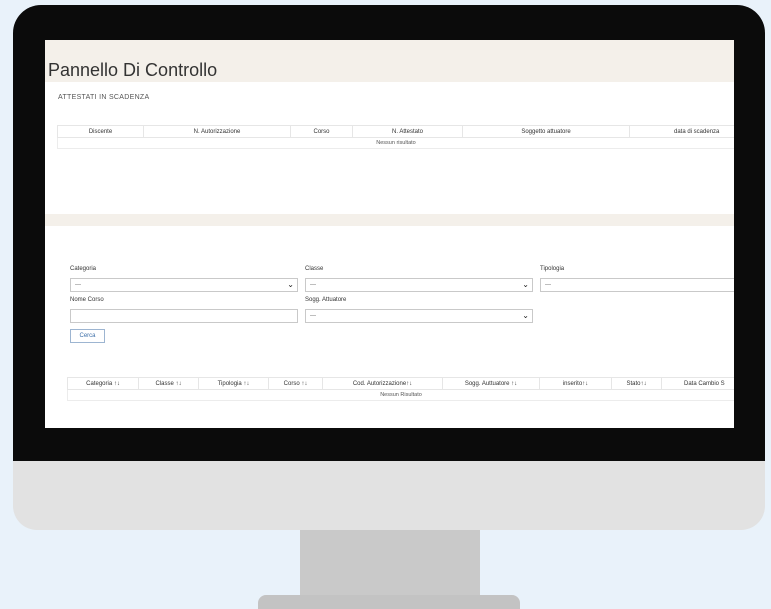  I want to click on column-header-n-attestato: N. Attestato, so click(407, 131).